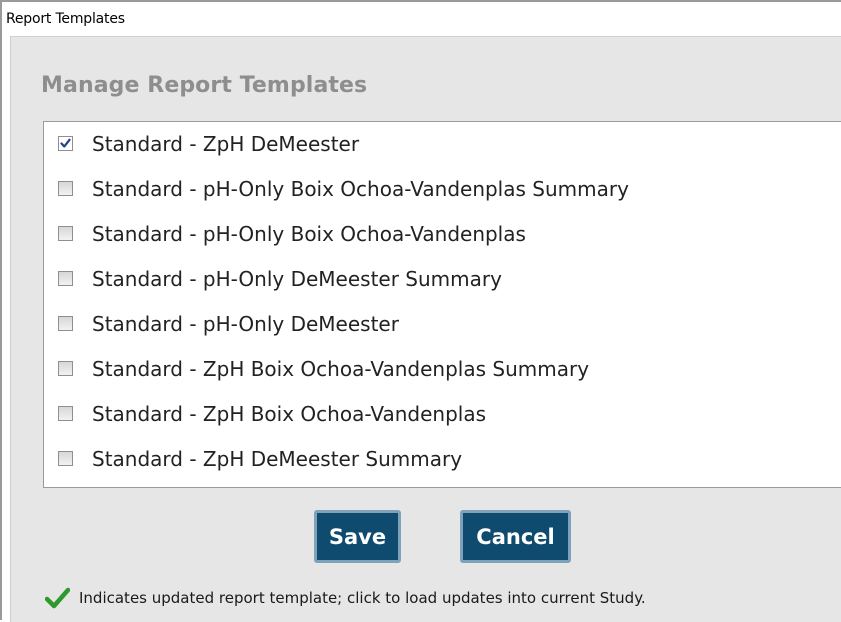  I want to click on template-label: Standard - pH-Only Boix Ochoa-Vandenplas, so click(309, 234).